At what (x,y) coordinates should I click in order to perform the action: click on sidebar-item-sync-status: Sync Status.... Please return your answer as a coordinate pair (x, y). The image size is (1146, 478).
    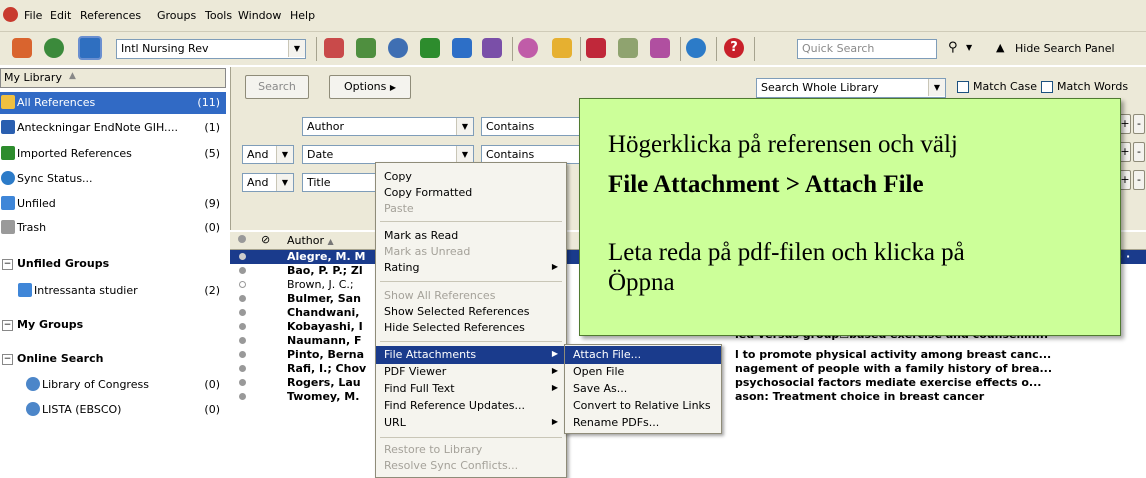
    Looking at the image, I should click on (113, 179).